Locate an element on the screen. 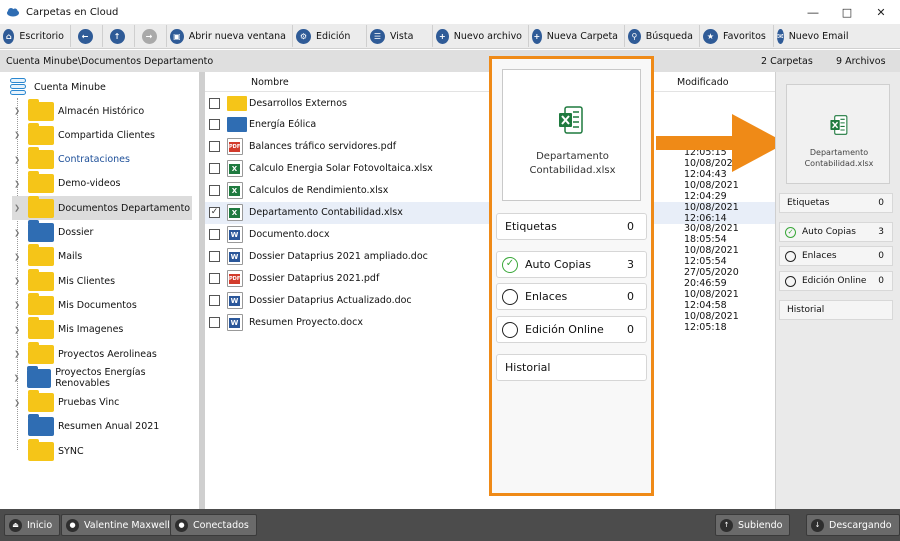  eject-icon: ⏏ is located at coordinates (15, 525).